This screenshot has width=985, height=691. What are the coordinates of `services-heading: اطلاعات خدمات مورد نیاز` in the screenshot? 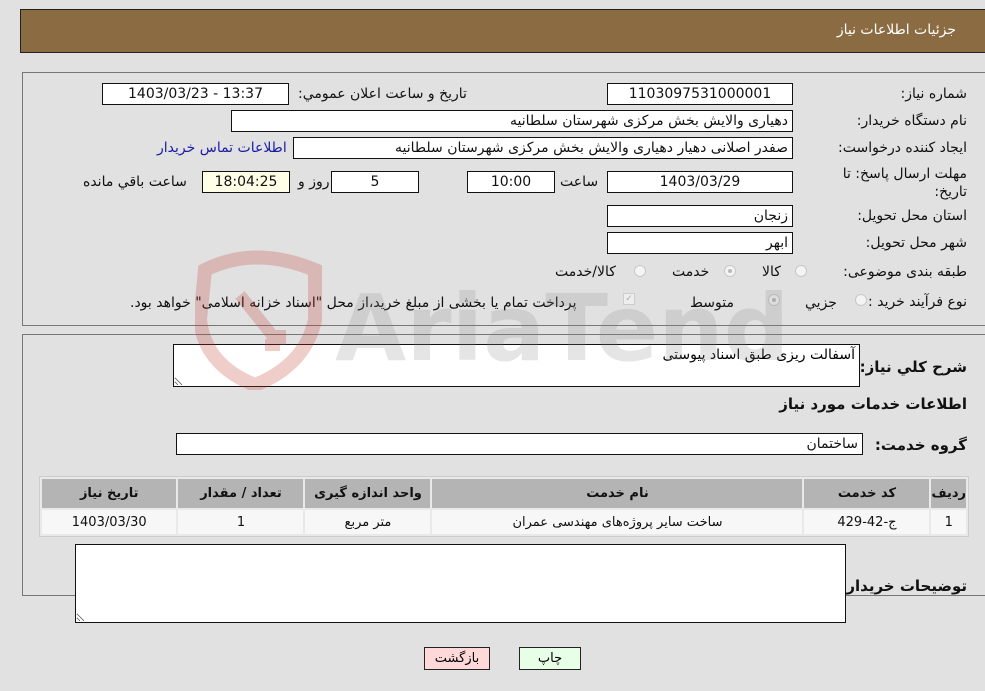 It's located at (873, 404).